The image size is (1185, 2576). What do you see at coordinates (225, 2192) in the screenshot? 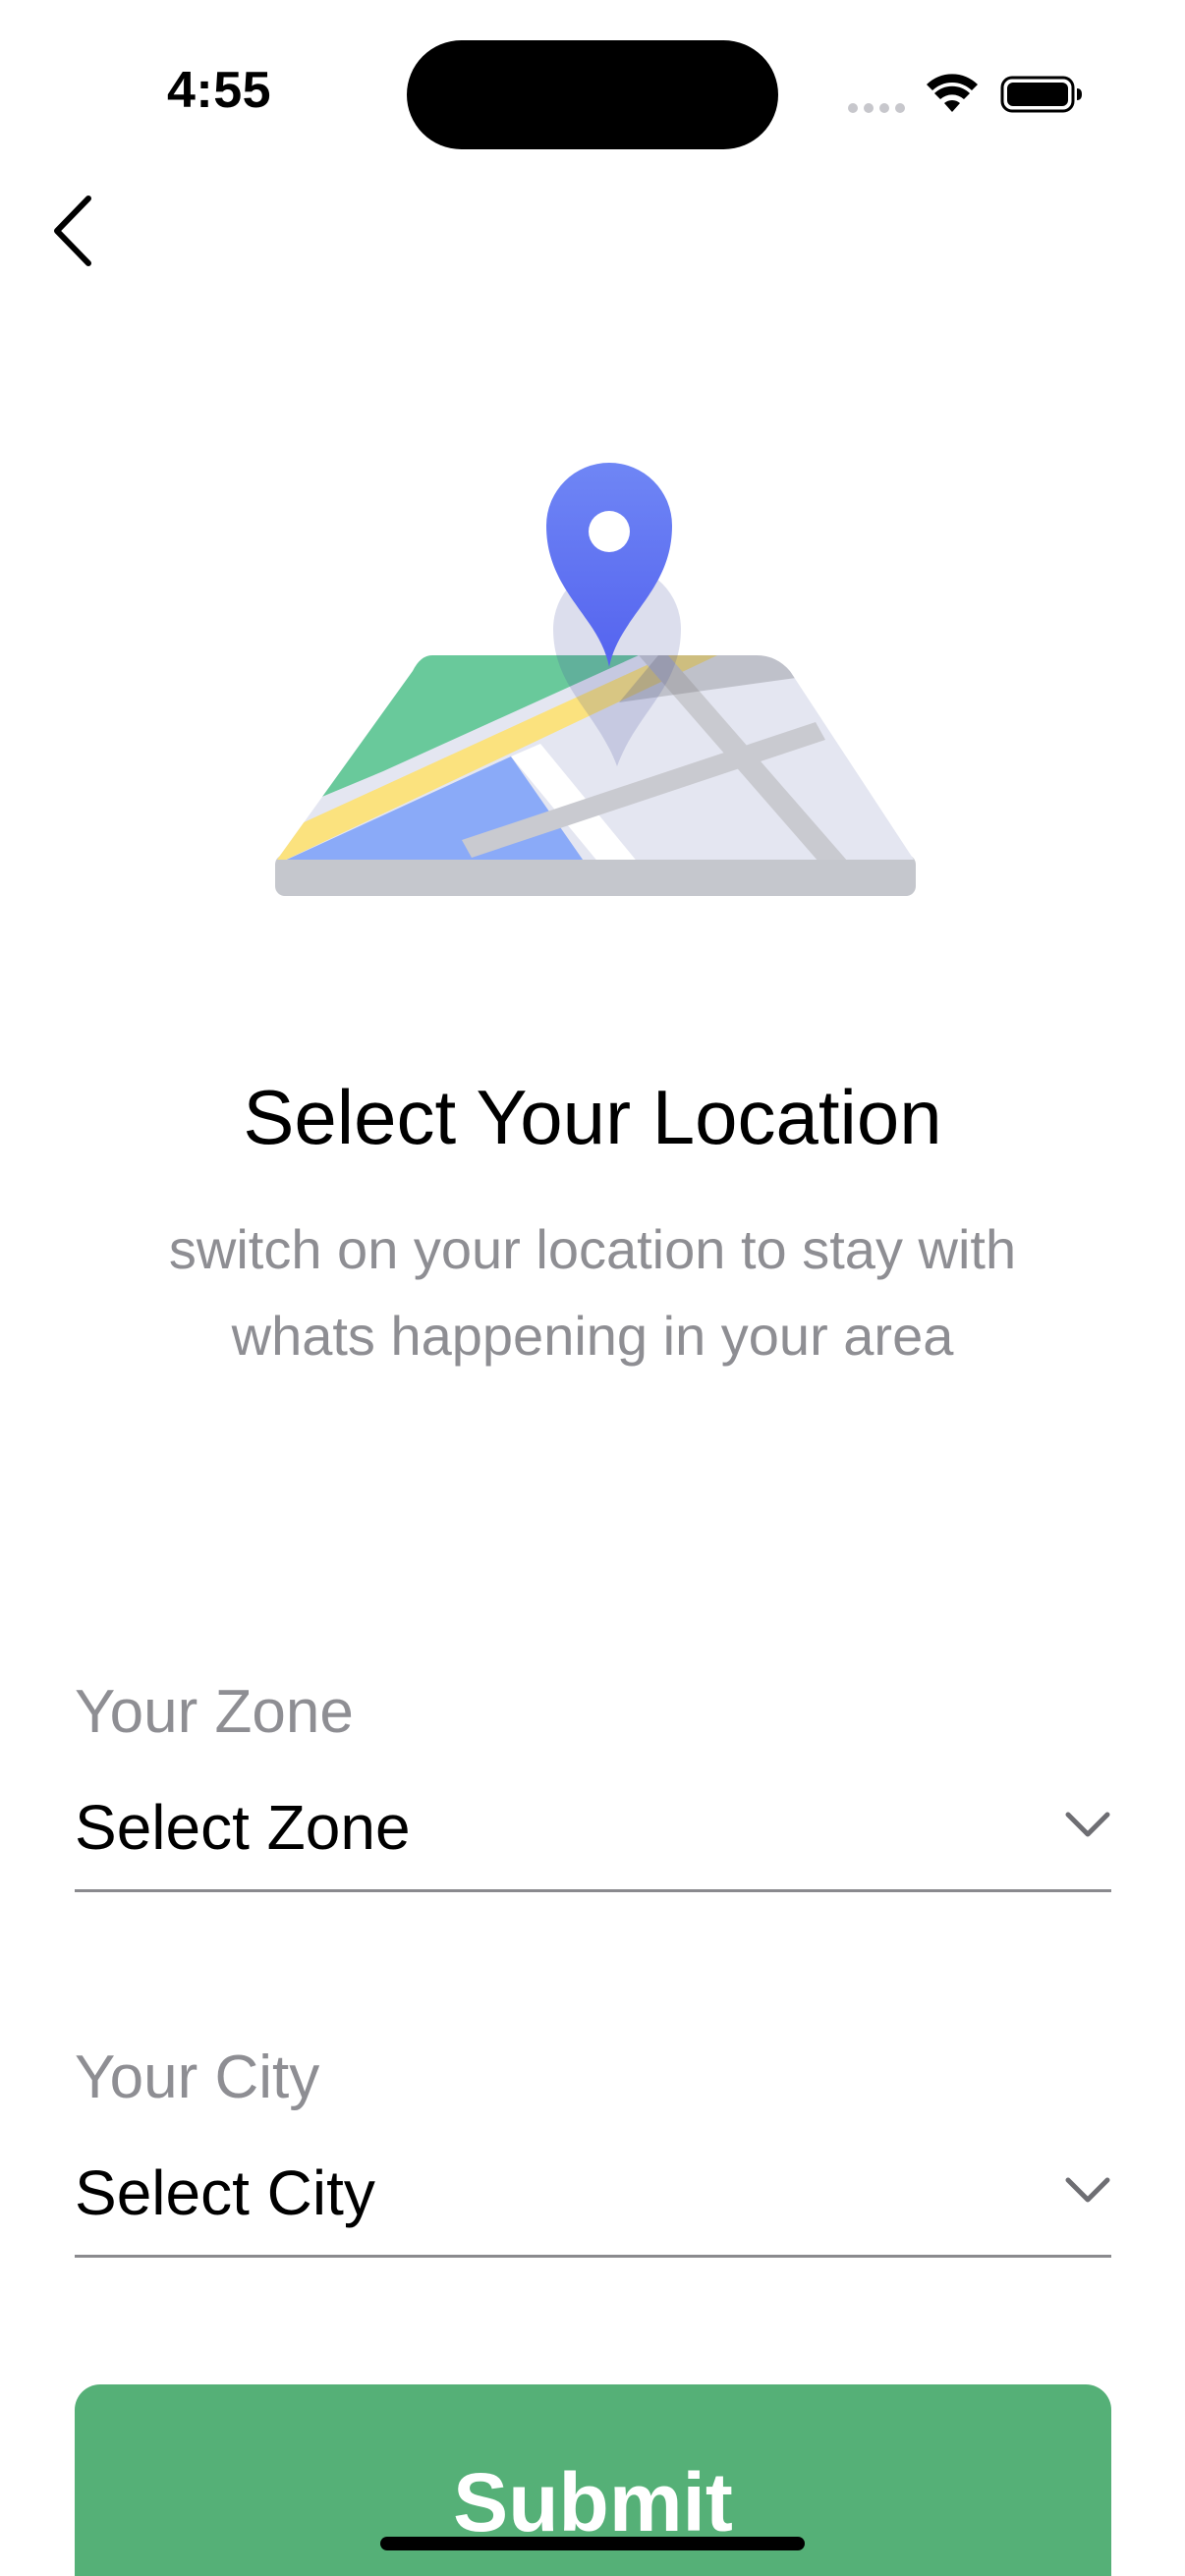
I see `city-value: Select City` at bounding box center [225, 2192].